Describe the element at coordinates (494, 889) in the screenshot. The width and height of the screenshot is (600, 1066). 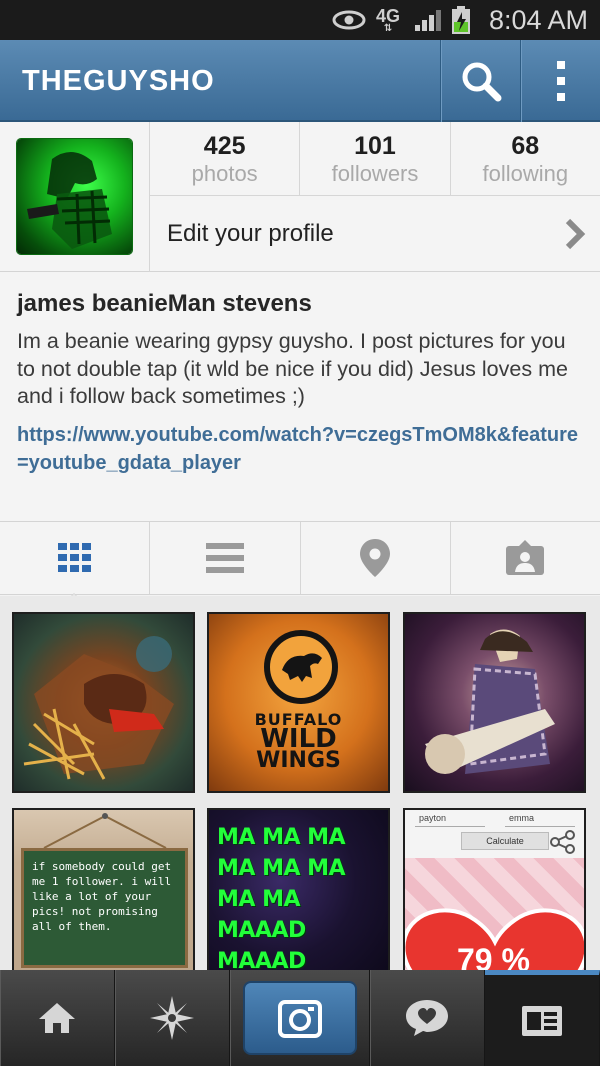
I see `photo-thumbnail: payton emma Calculate 79 %` at that location.